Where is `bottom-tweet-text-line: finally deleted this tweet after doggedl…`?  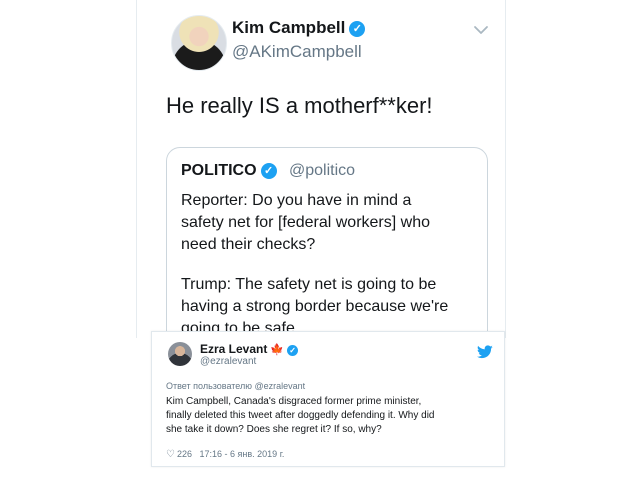 bottom-tweet-text-line: finally deleted this tweet after doggedl… is located at coordinates (300, 415).